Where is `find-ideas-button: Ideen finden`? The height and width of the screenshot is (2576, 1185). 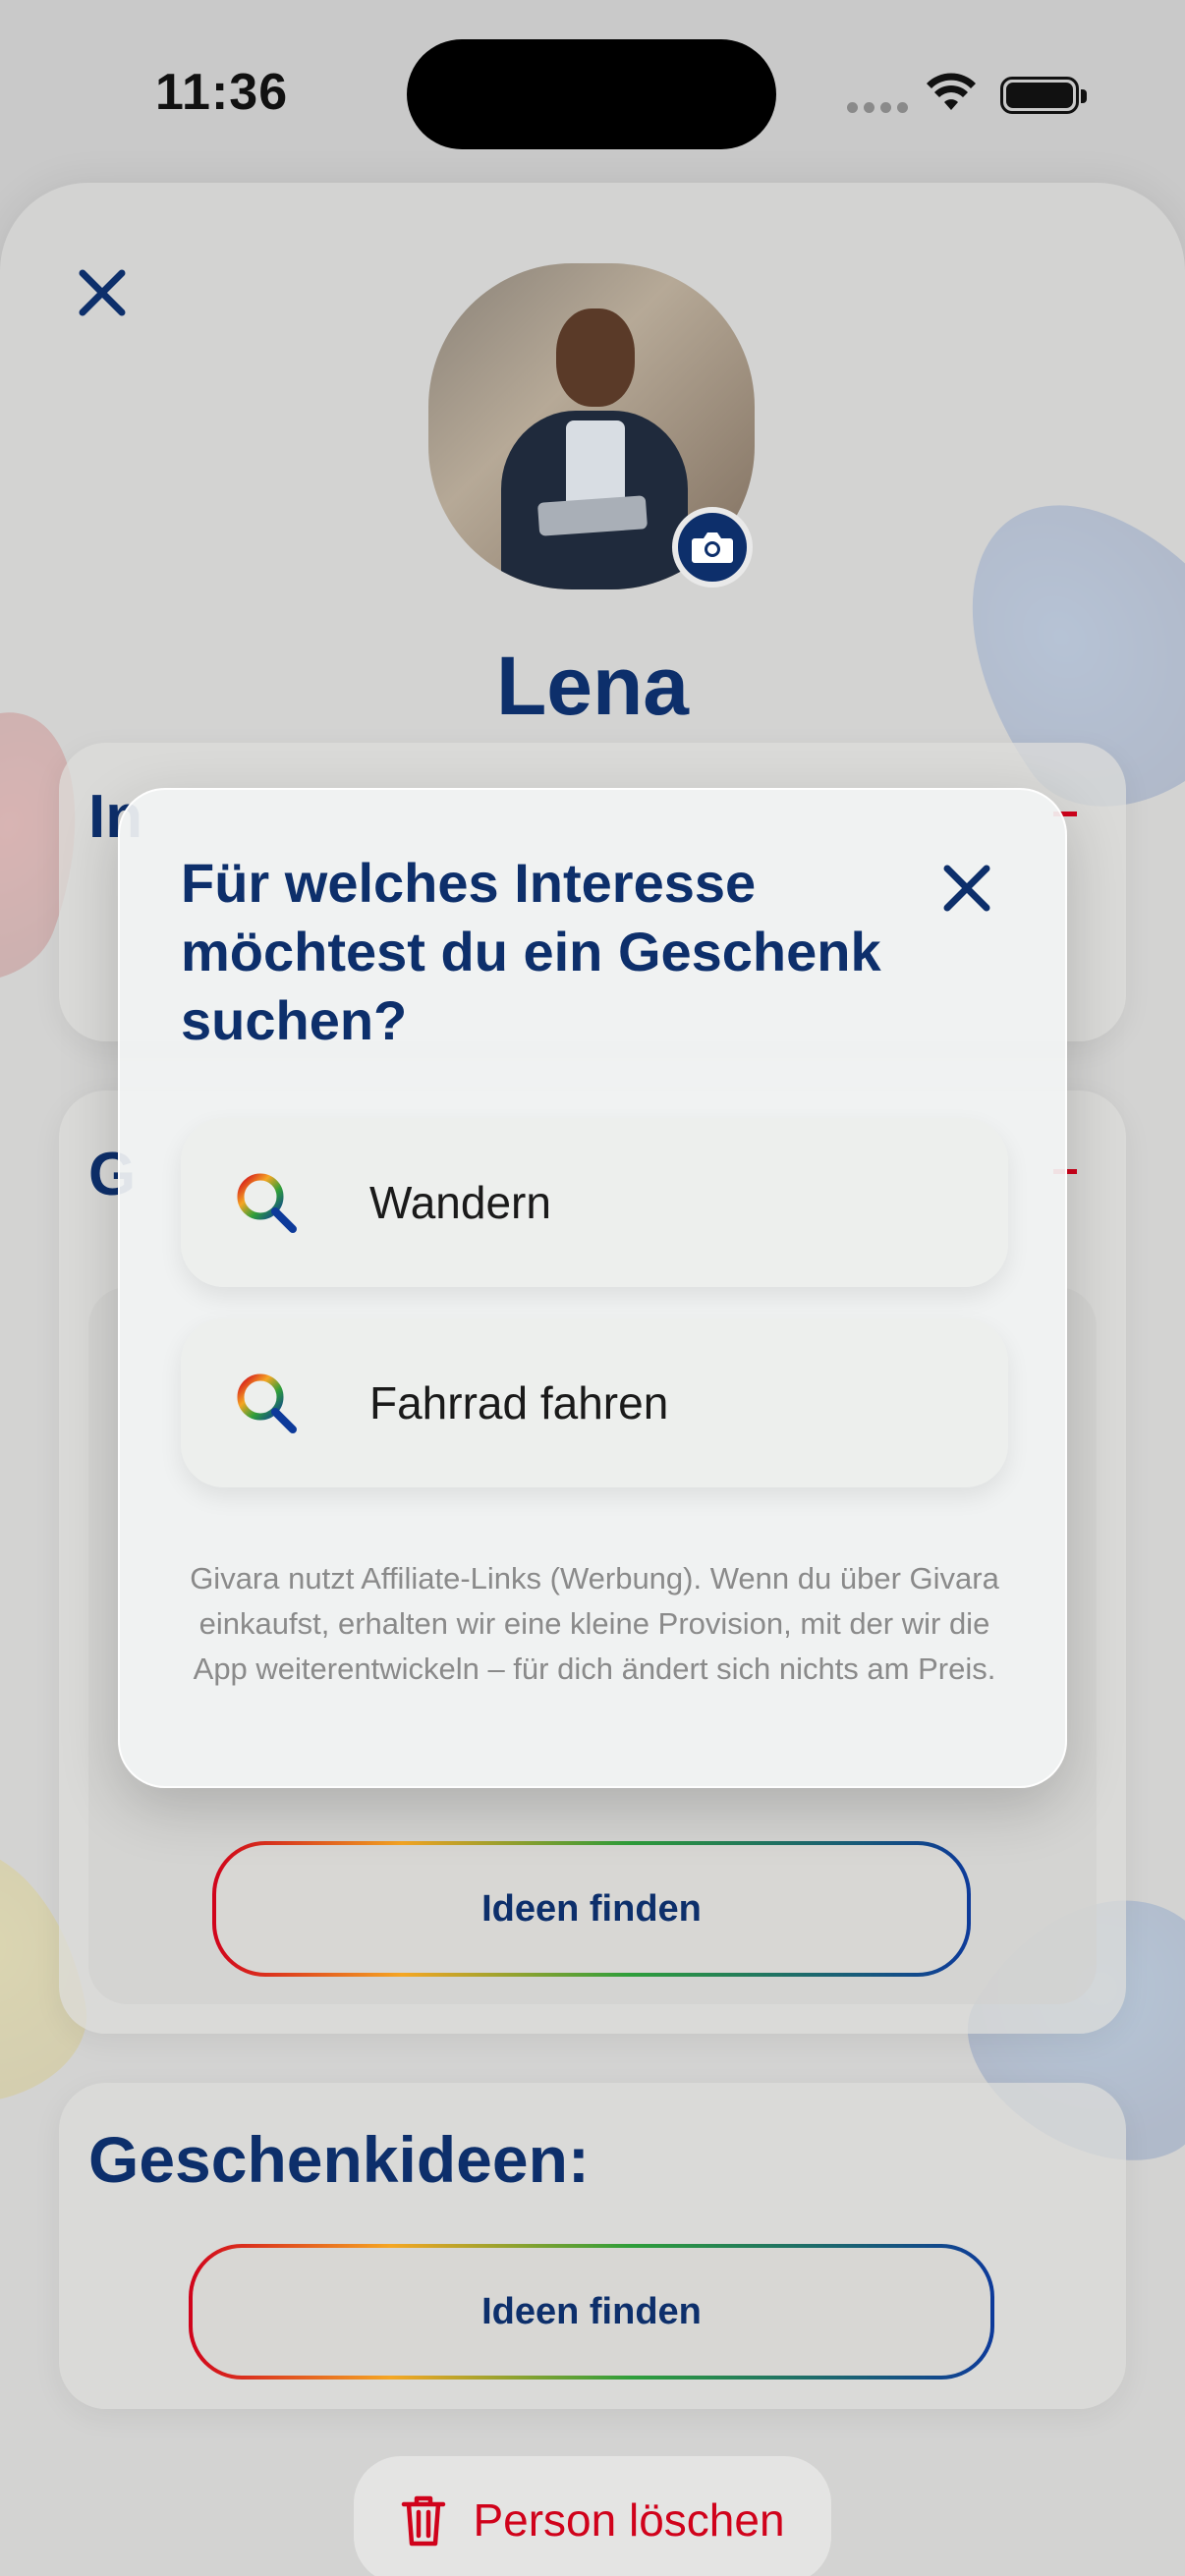 find-ideas-button: Ideen finden is located at coordinates (592, 1909).